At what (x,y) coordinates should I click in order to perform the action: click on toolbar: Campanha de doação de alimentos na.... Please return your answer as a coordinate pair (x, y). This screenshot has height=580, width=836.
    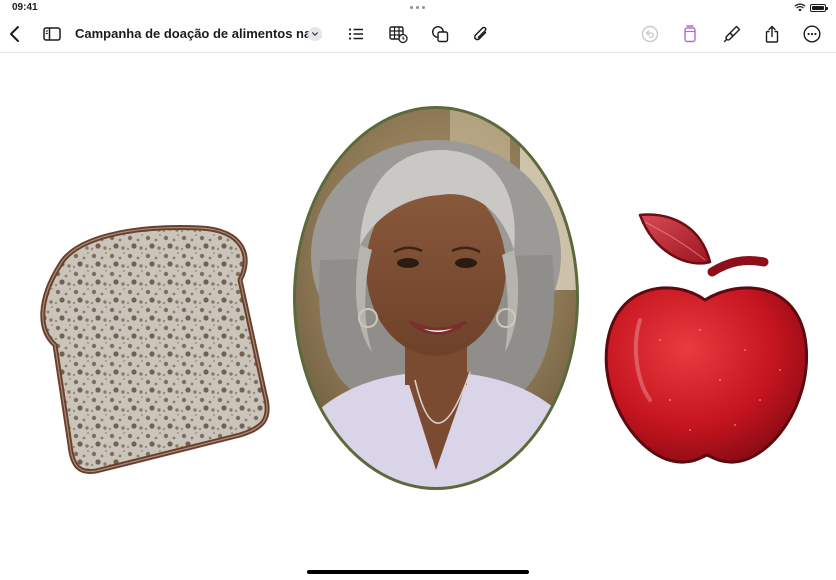
    Looking at the image, I should click on (418, 34).